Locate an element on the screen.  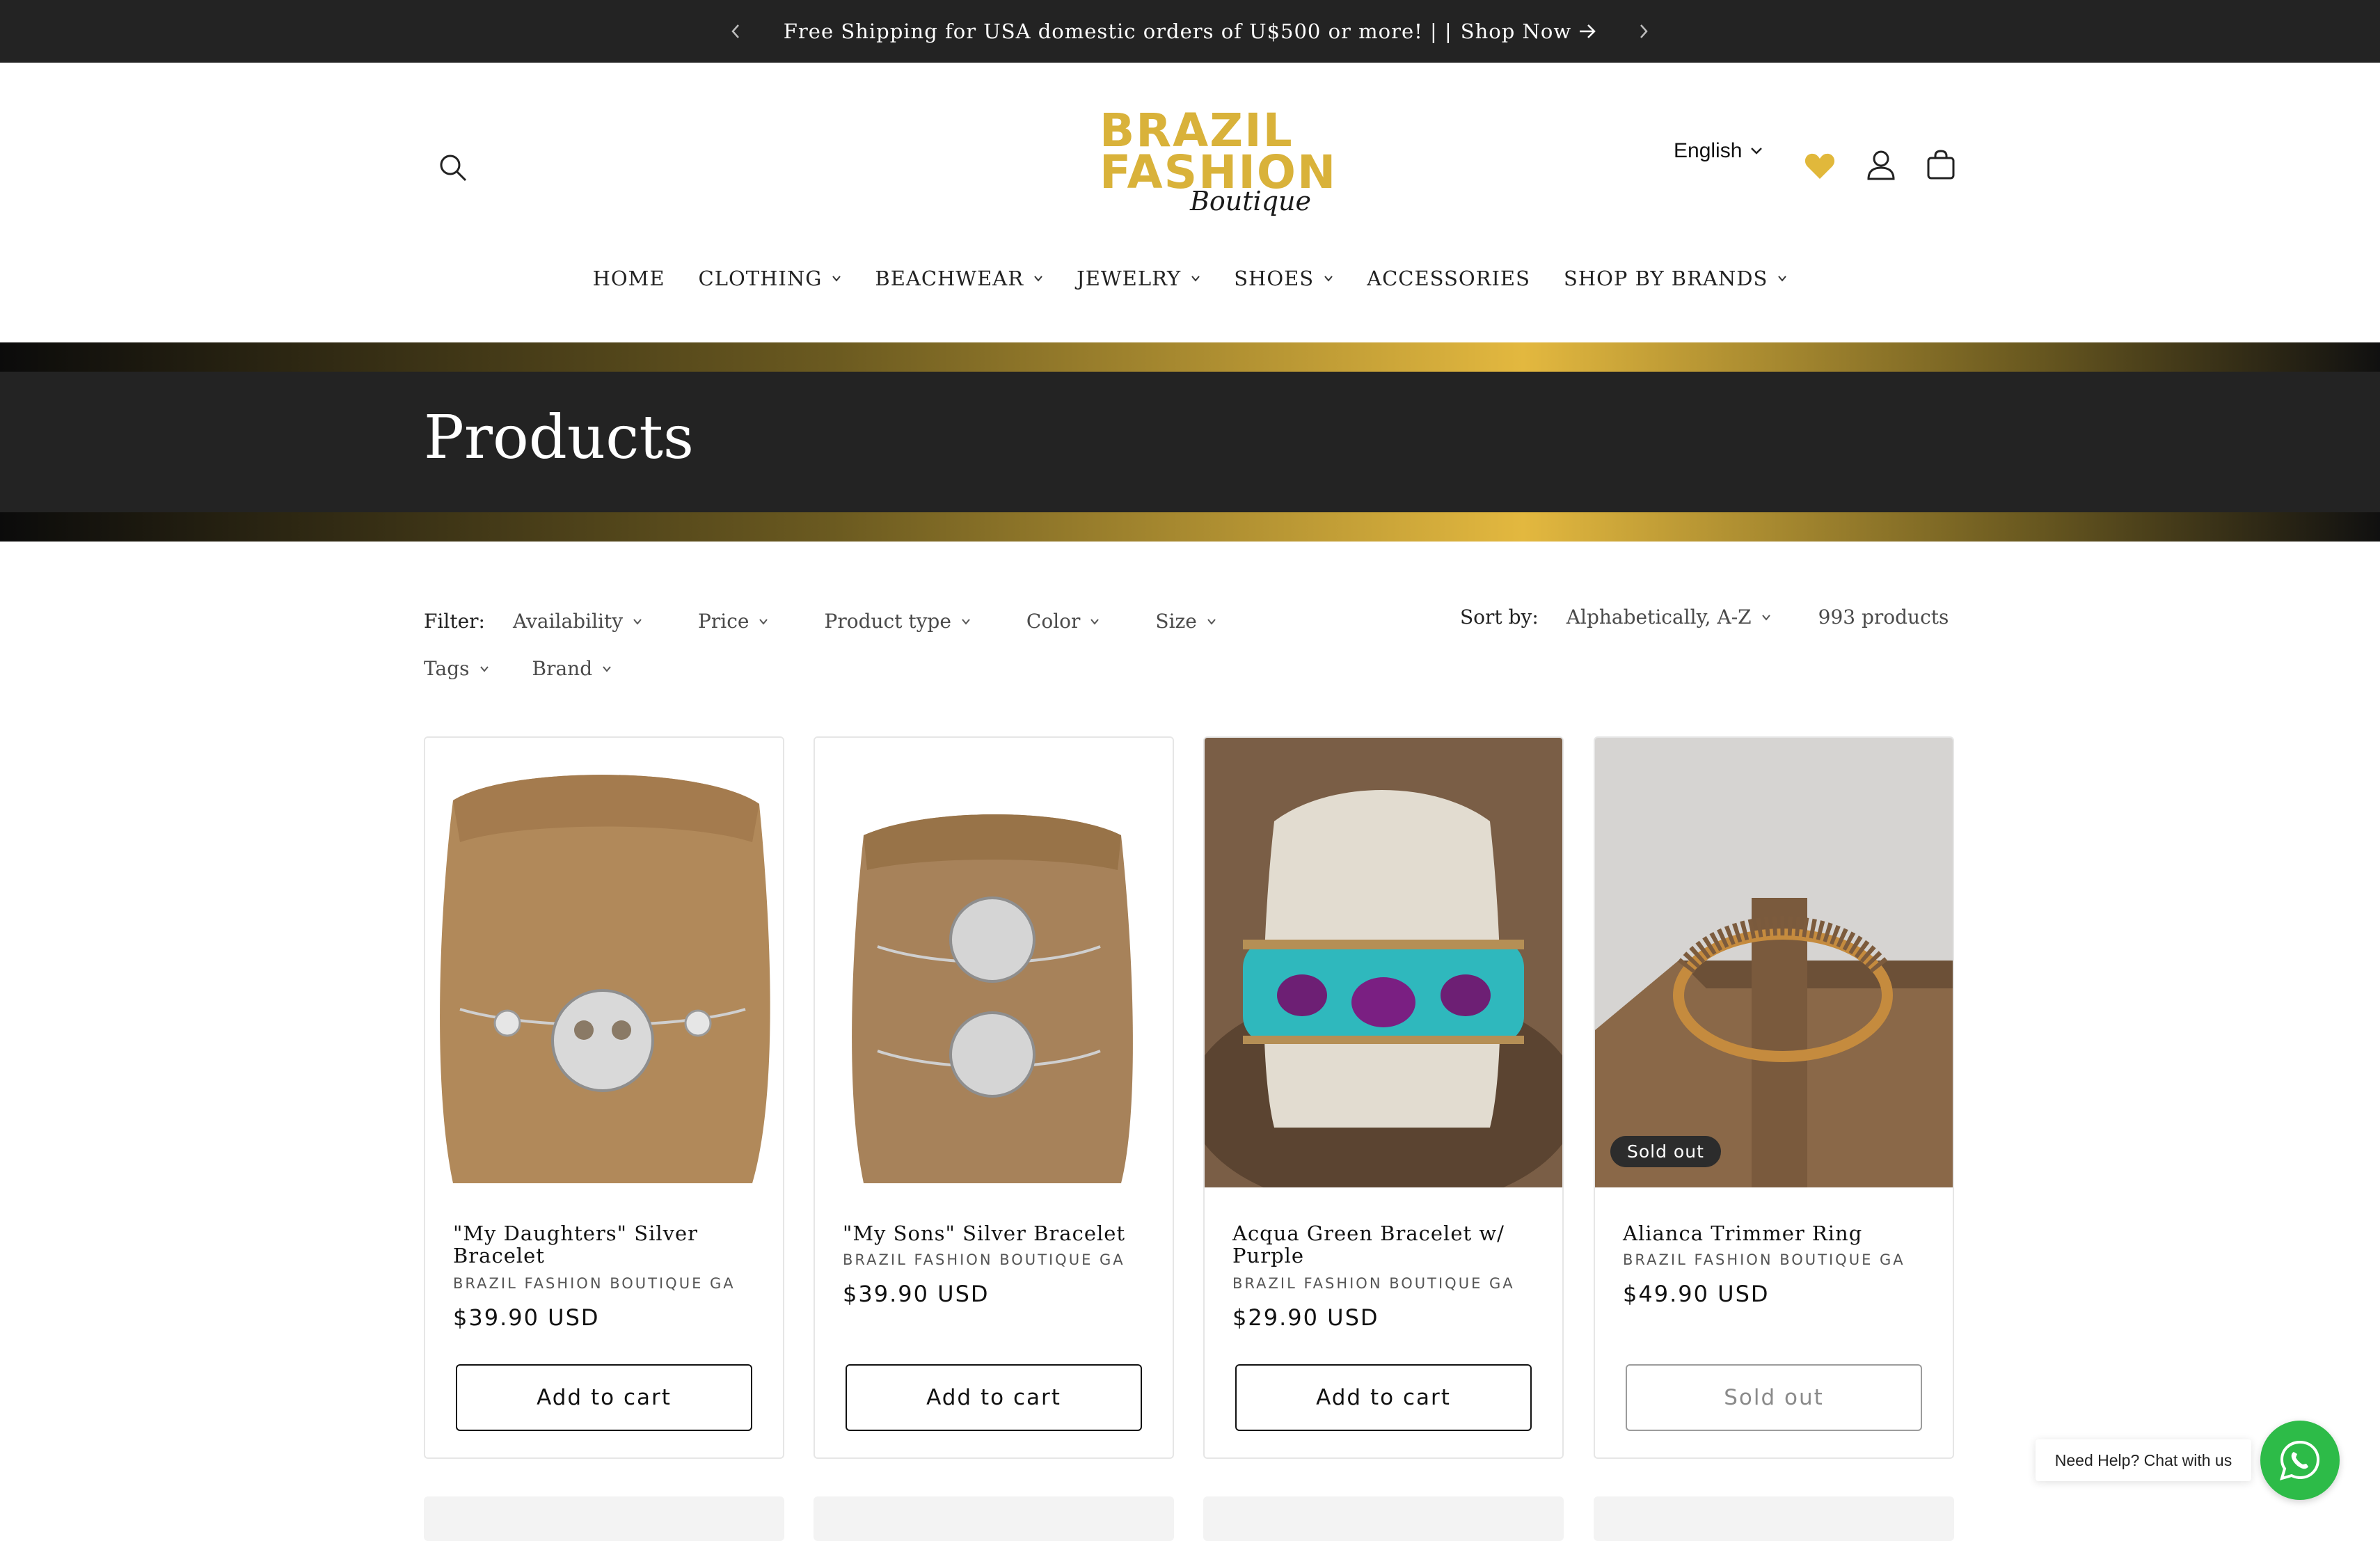
nav-clothing-label: CLOTHING is located at coordinates (760, 278).